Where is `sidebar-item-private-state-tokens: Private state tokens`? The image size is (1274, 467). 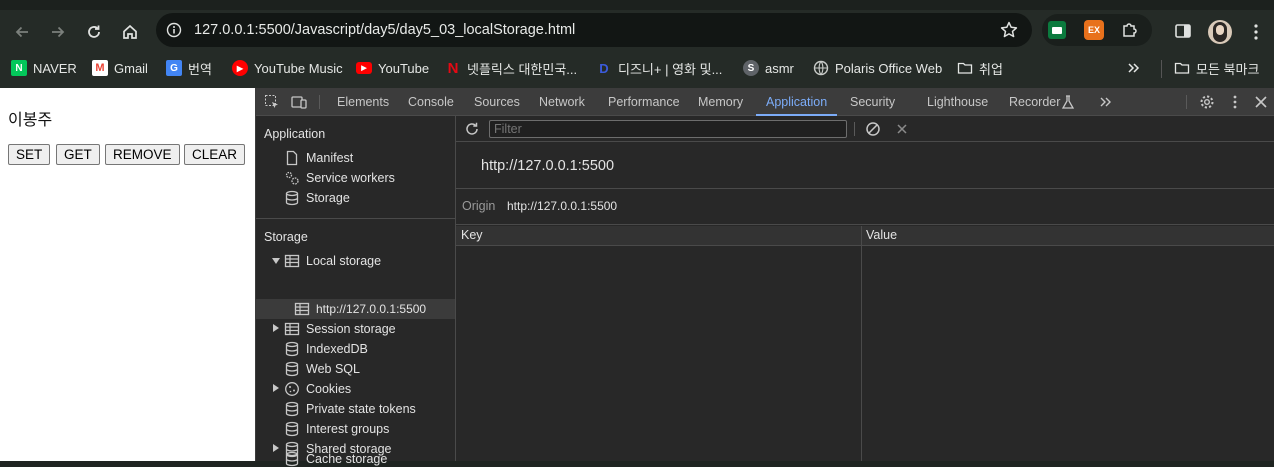 sidebar-item-private-state-tokens: Private state tokens is located at coordinates (350, 409).